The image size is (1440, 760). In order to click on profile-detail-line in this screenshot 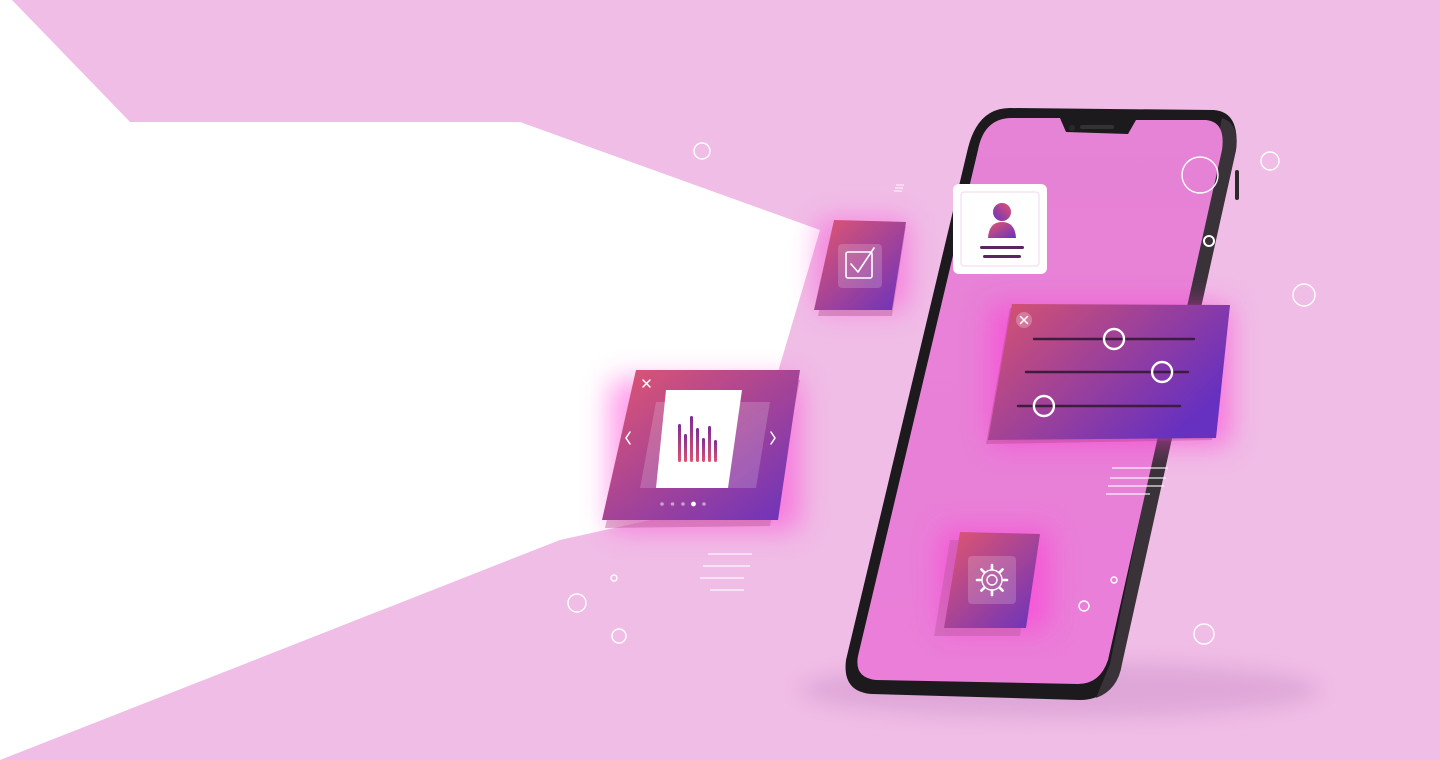, I will do `click(1002, 256)`.